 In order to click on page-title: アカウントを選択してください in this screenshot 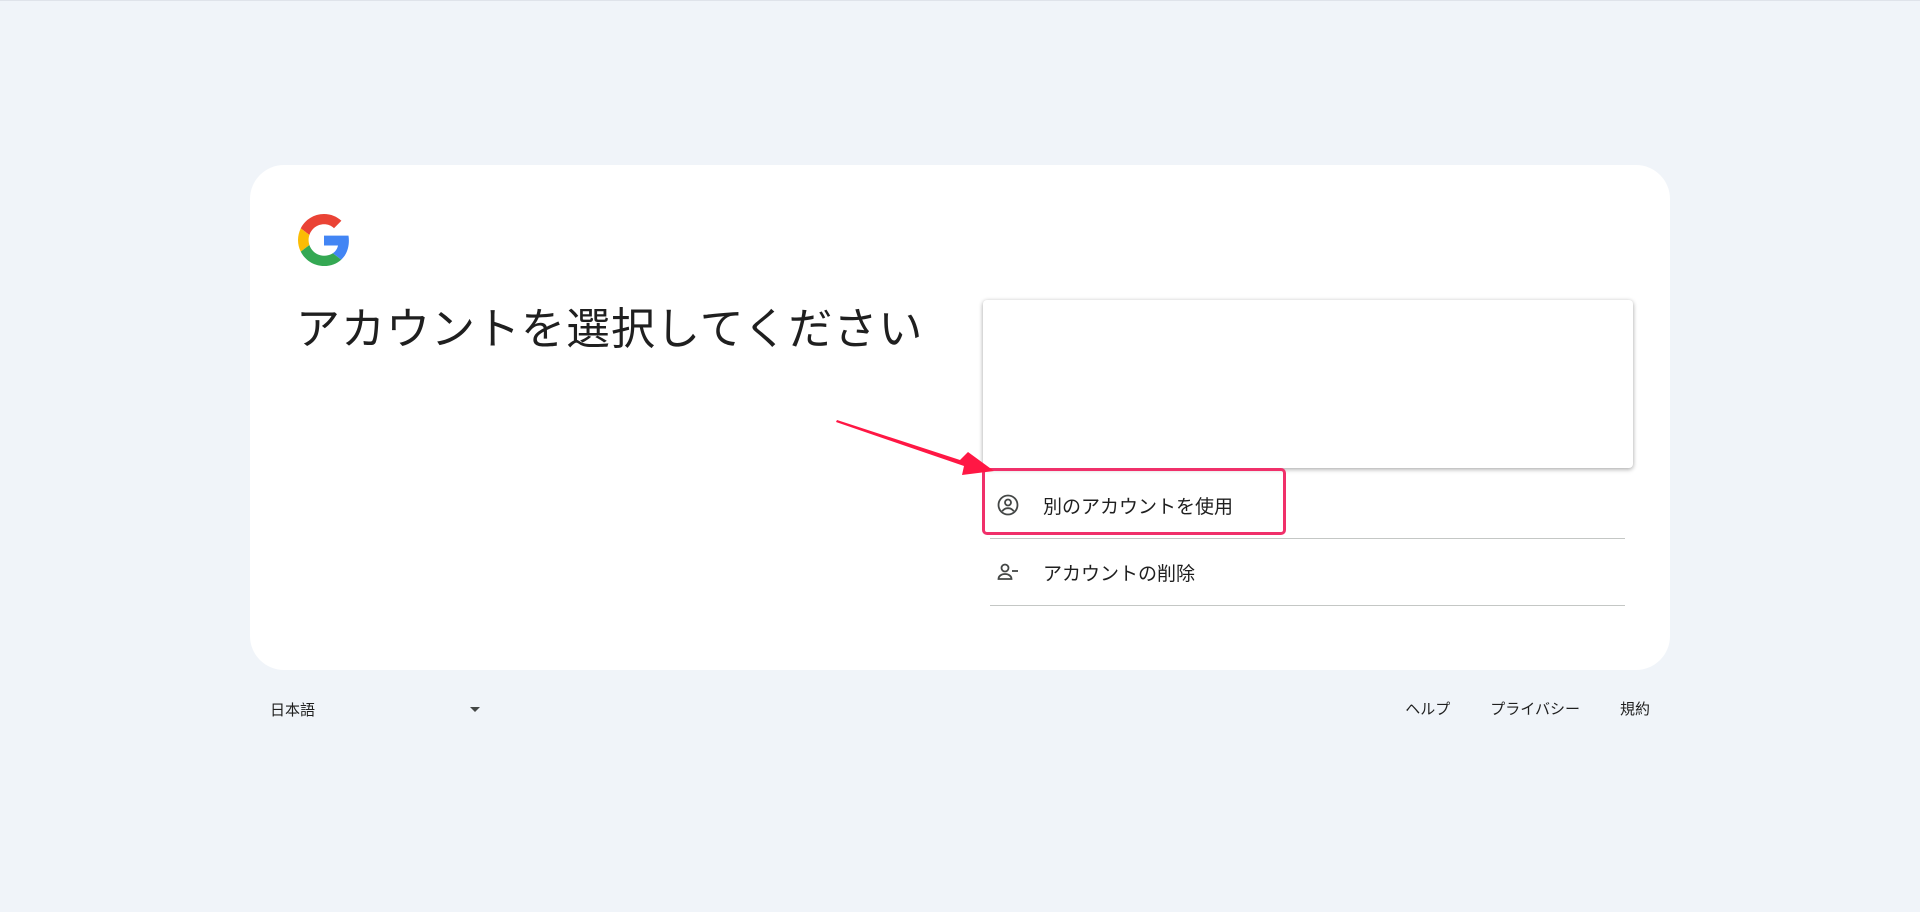, I will do `click(610, 329)`.